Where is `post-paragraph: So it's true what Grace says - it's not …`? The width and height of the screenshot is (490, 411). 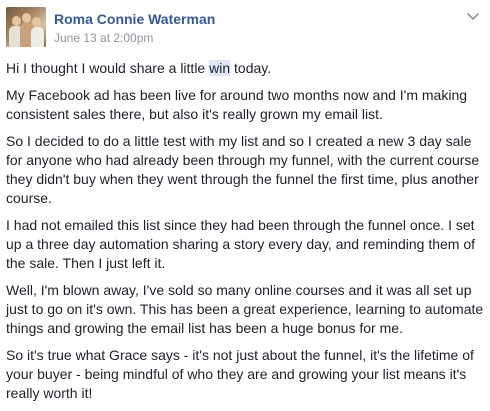
post-paragraph: So it's true what Grace says - it's not … is located at coordinates (240, 374).